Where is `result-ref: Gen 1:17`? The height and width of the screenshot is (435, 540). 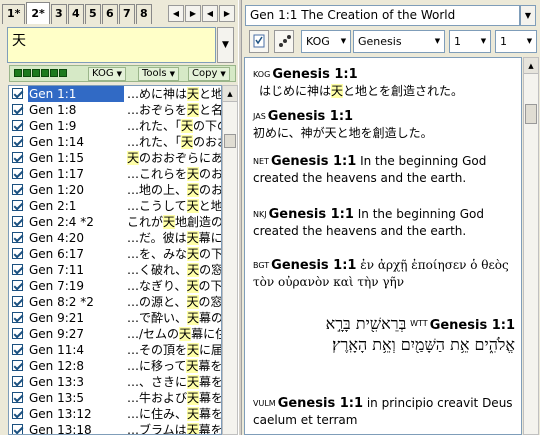 result-ref: Gen 1:17 is located at coordinates (76, 174).